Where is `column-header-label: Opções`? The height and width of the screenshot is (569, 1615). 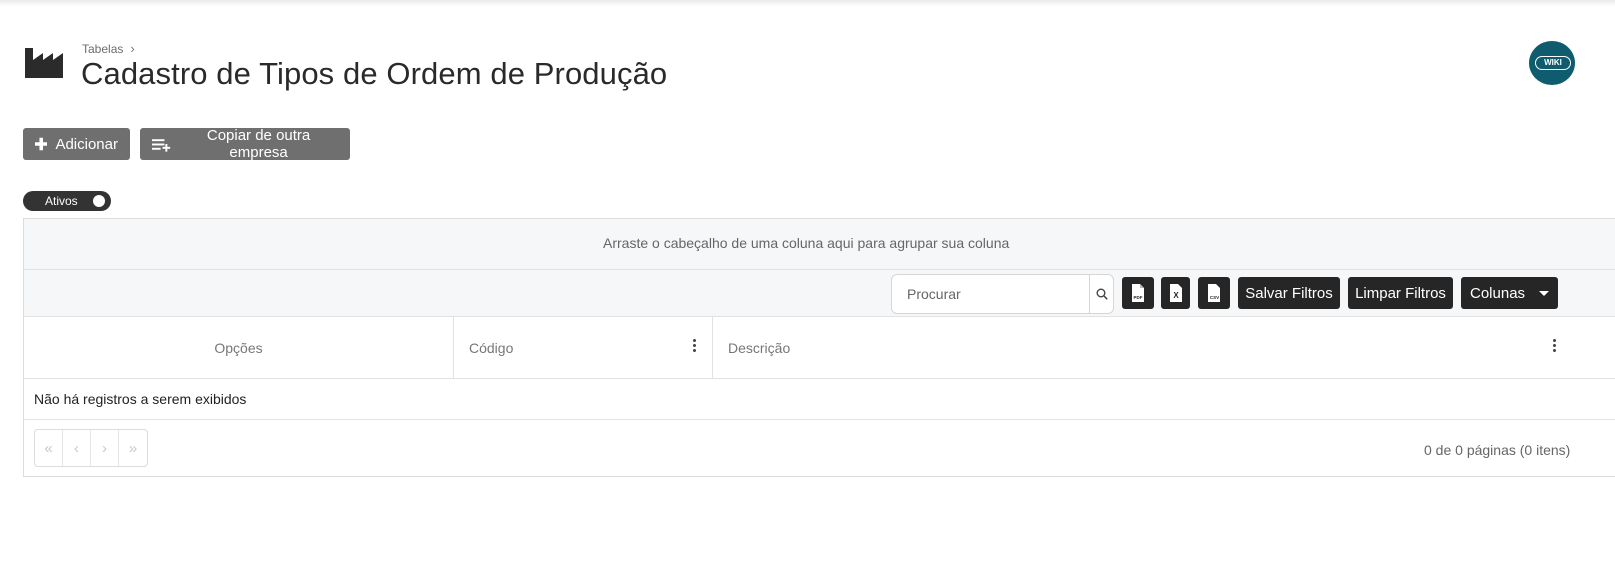 column-header-label: Opções is located at coordinates (238, 347).